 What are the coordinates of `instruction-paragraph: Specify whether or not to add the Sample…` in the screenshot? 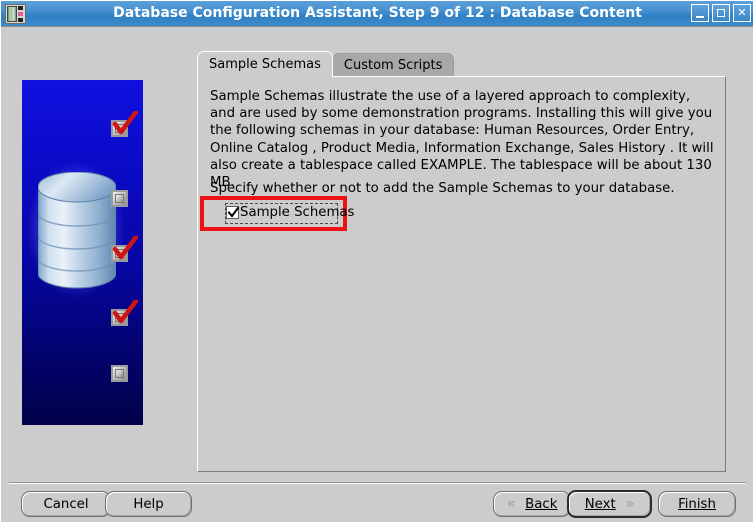 It's located at (442, 188).